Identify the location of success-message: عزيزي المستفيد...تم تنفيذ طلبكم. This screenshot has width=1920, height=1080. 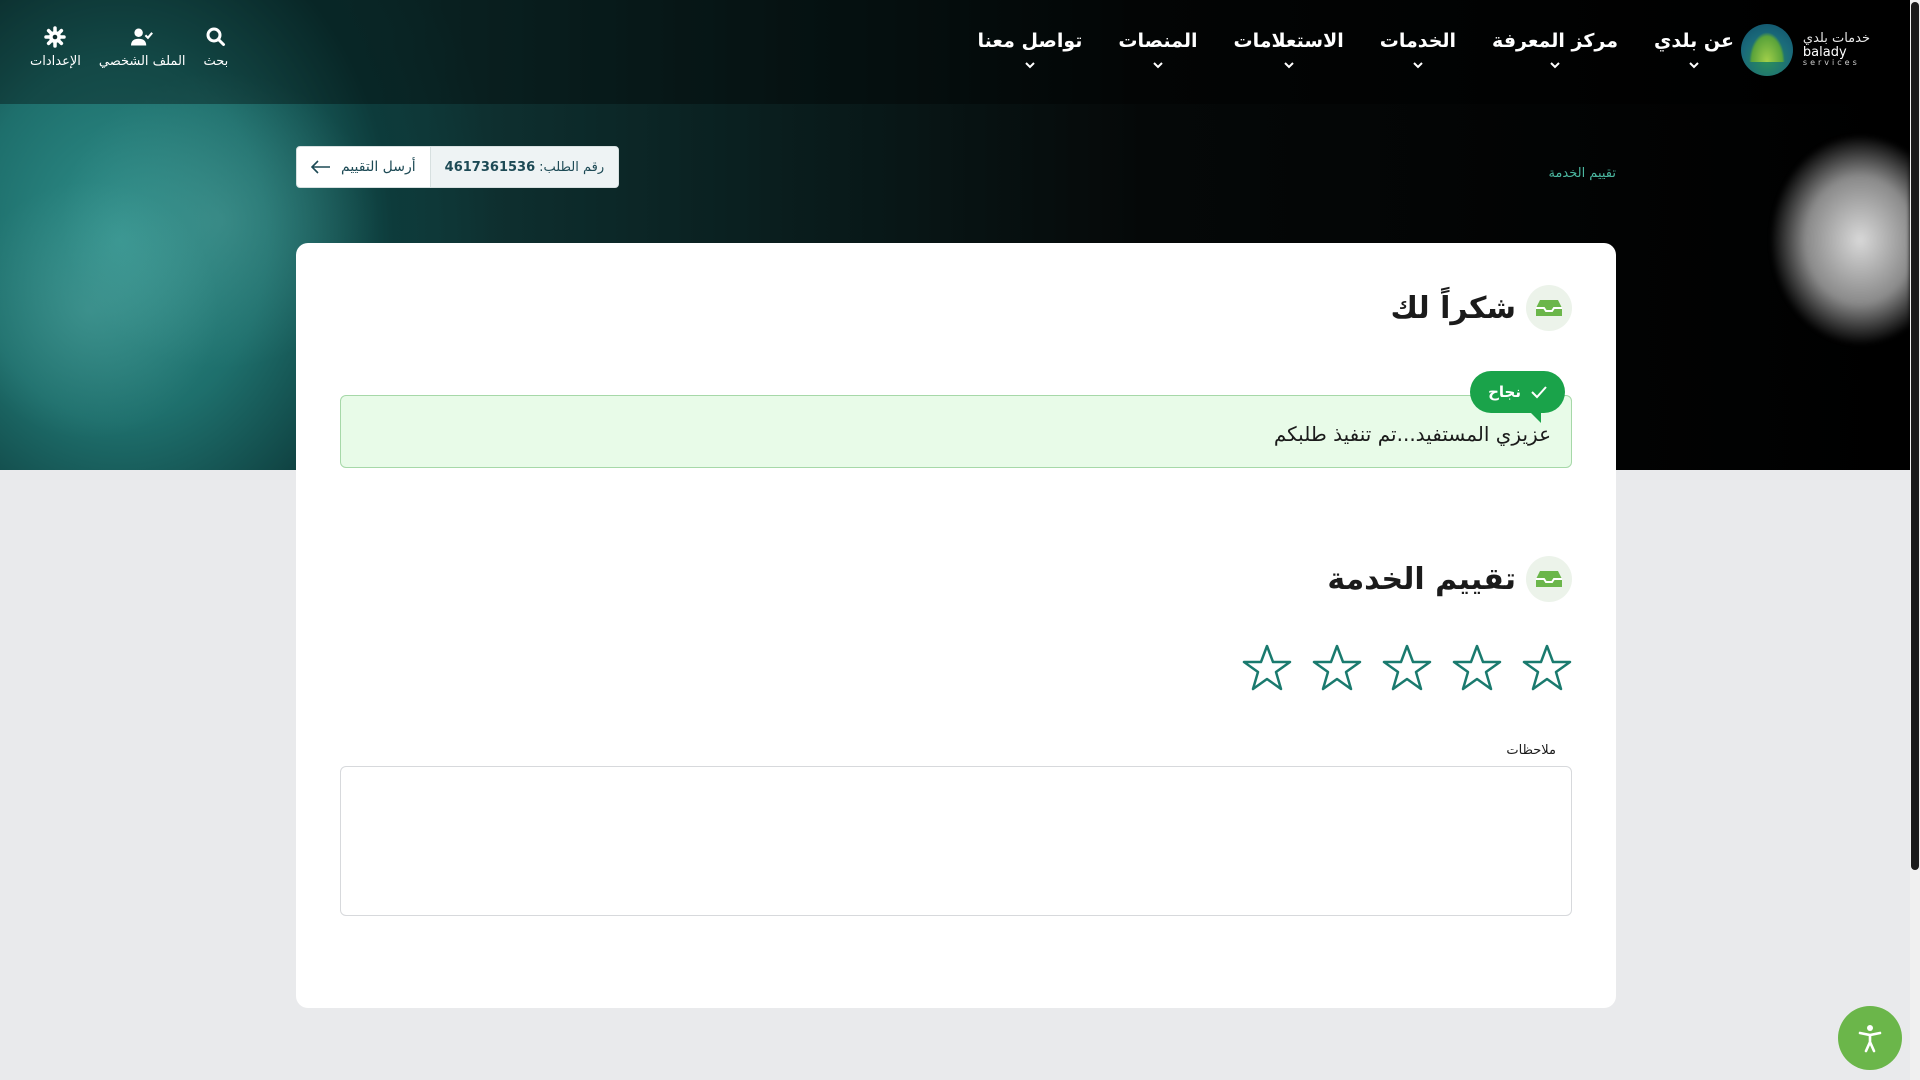
(1412, 434).